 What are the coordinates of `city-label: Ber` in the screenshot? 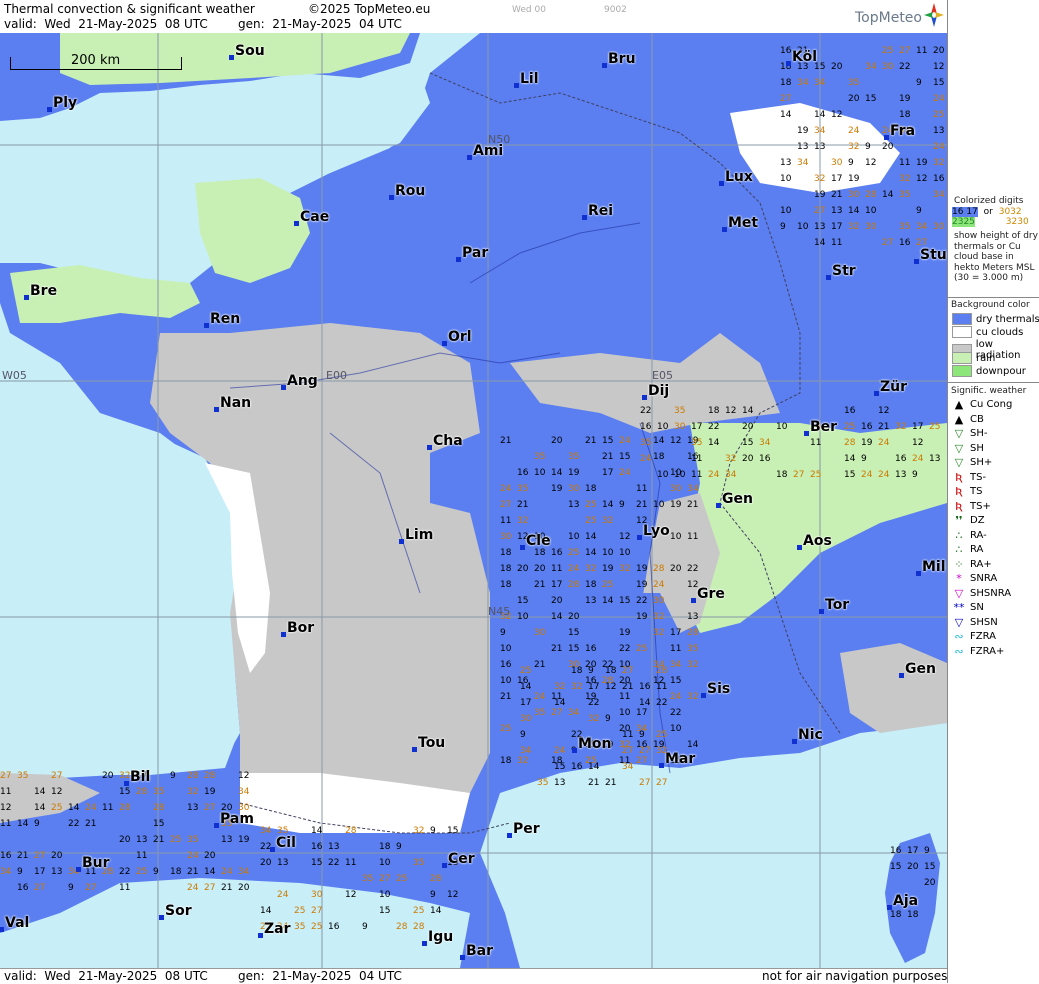 It's located at (823, 427).